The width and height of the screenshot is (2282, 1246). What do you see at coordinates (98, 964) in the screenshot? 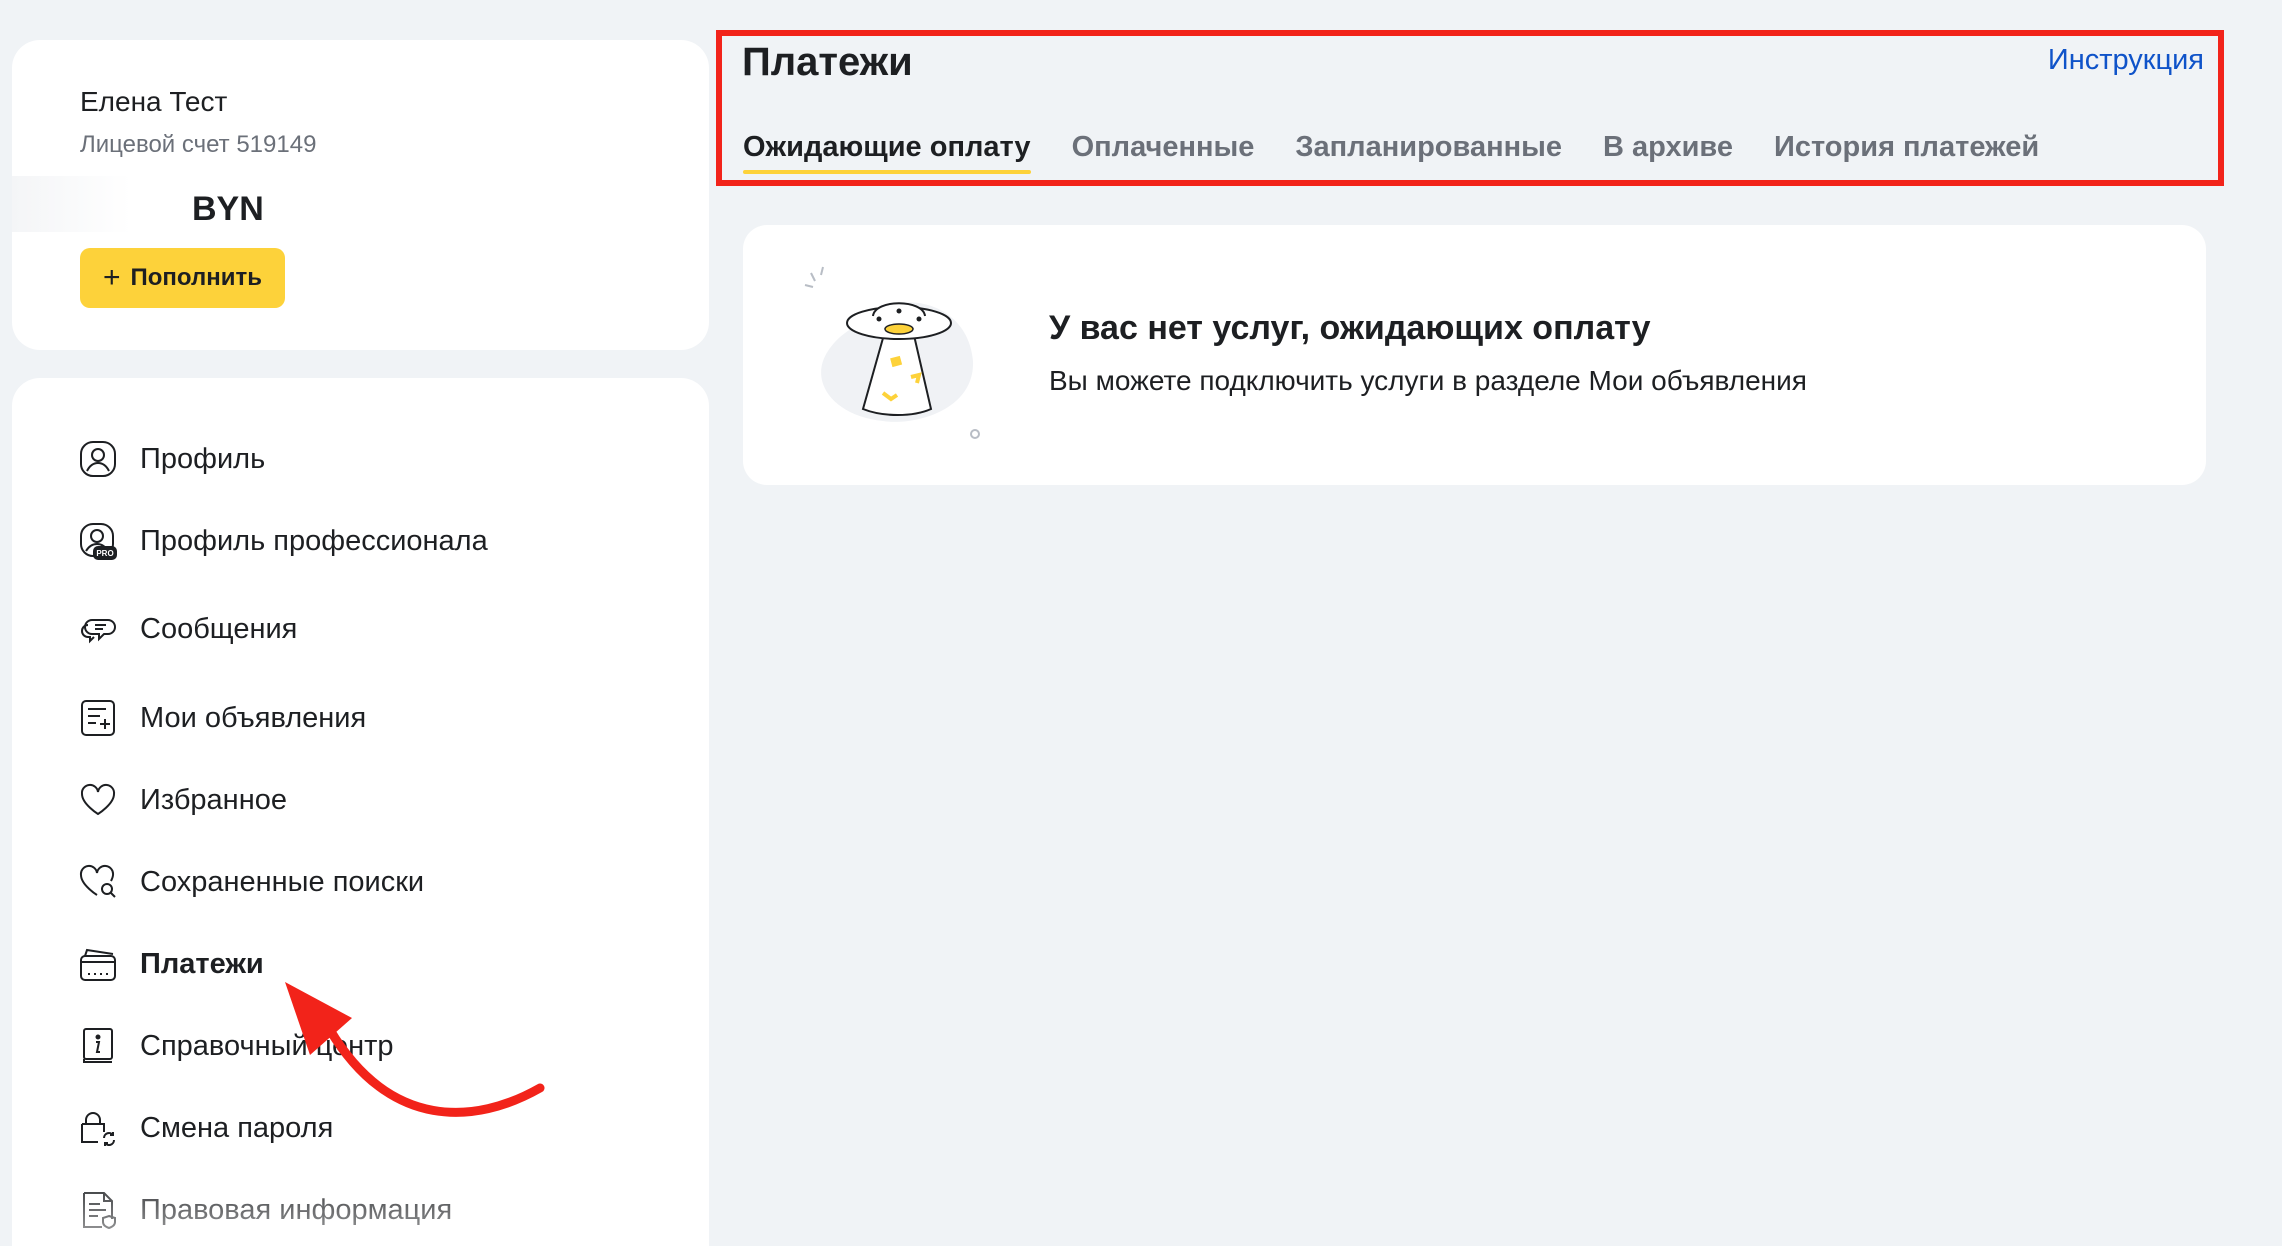
I see `wallet-icon` at bounding box center [98, 964].